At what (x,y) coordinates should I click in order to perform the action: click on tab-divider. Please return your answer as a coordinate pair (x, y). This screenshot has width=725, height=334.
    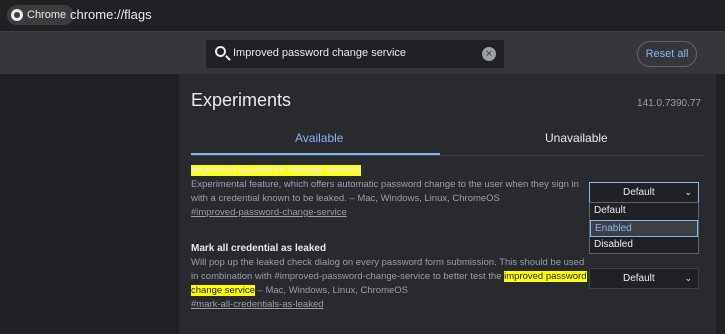
    Looking at the image, I should click on (447, 155).